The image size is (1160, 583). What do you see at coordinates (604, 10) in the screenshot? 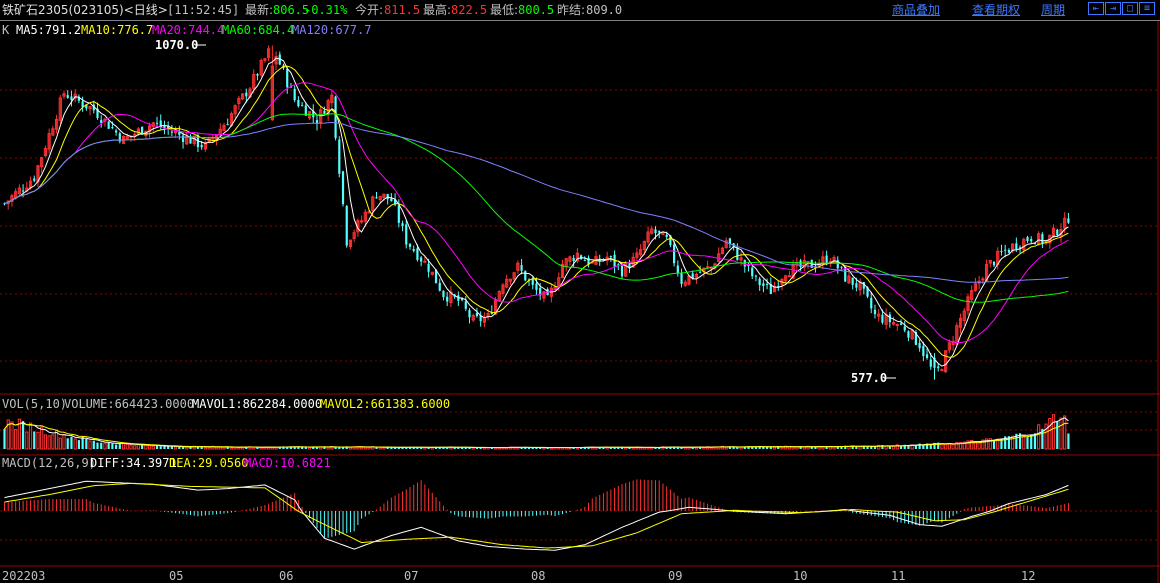
I see `prev-close-value: 809.0` at bounding box center [604, 10].